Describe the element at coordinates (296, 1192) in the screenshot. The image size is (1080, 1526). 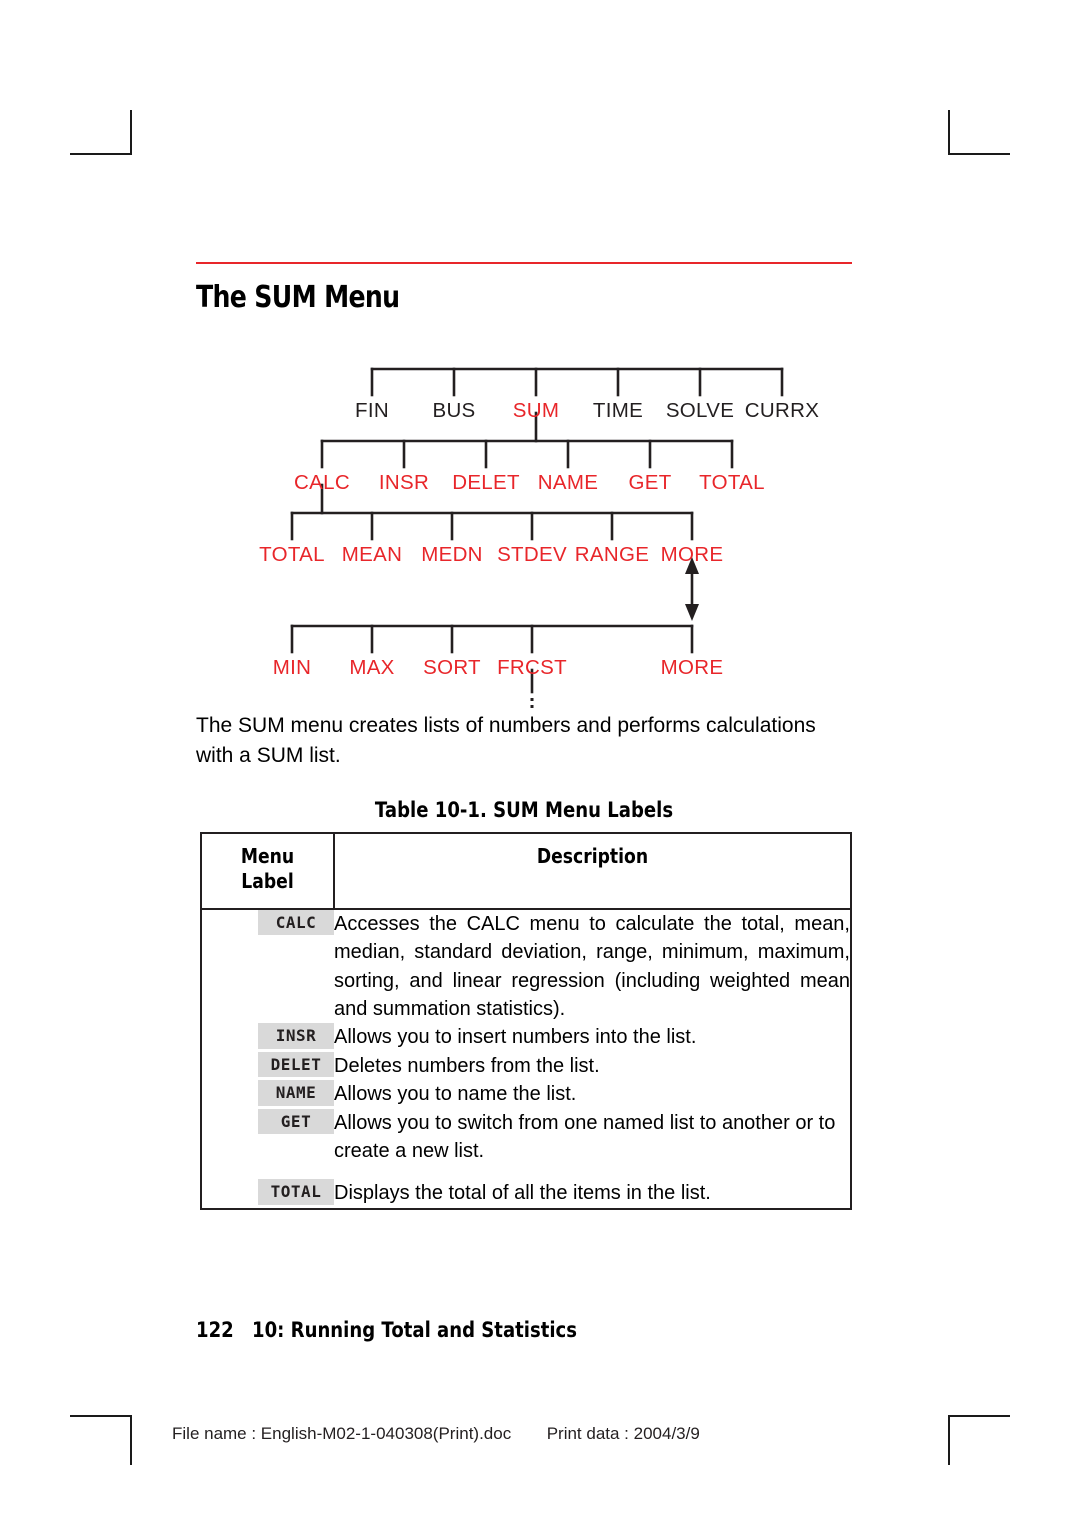
I see `menu-label-chip-total: TOTAL` at that location.